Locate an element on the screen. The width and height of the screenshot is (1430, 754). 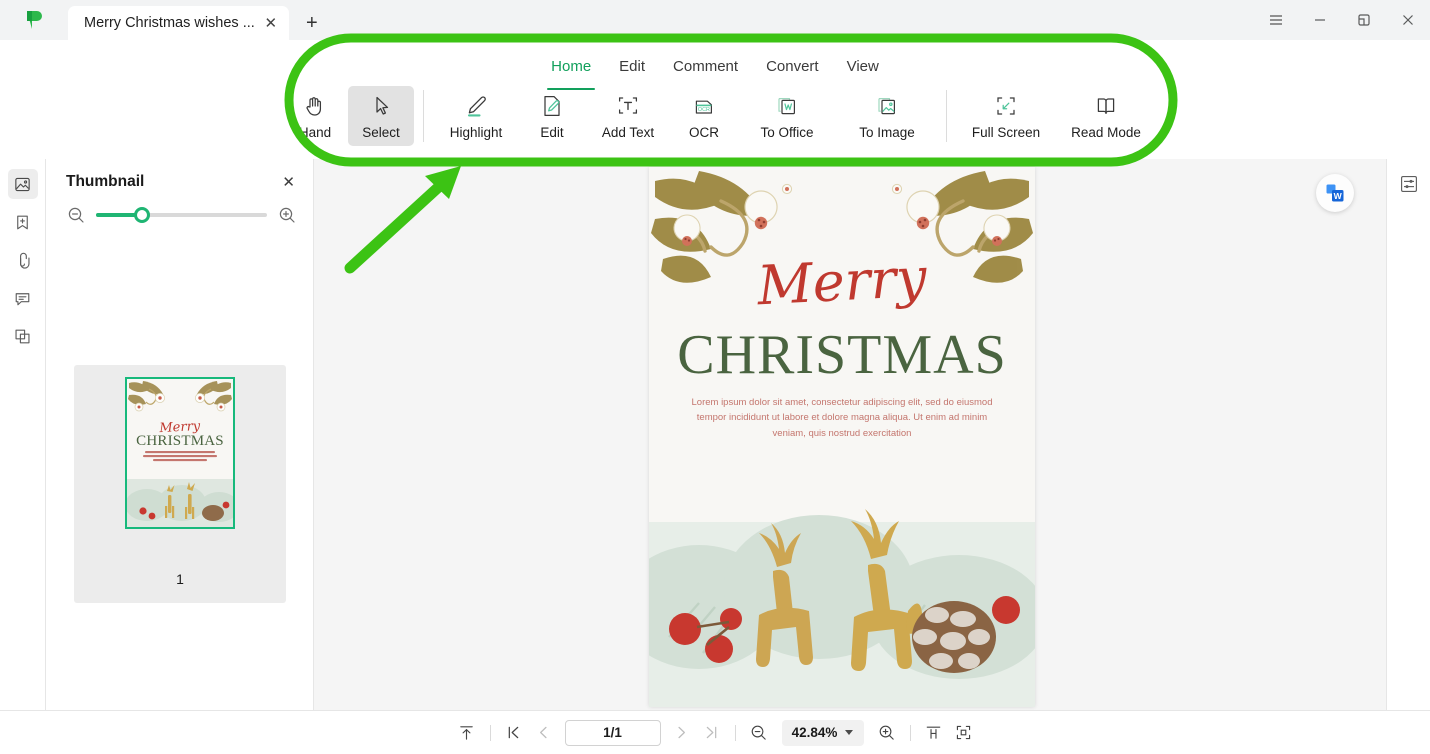
close-icon is located at coordinates (1408, 20).